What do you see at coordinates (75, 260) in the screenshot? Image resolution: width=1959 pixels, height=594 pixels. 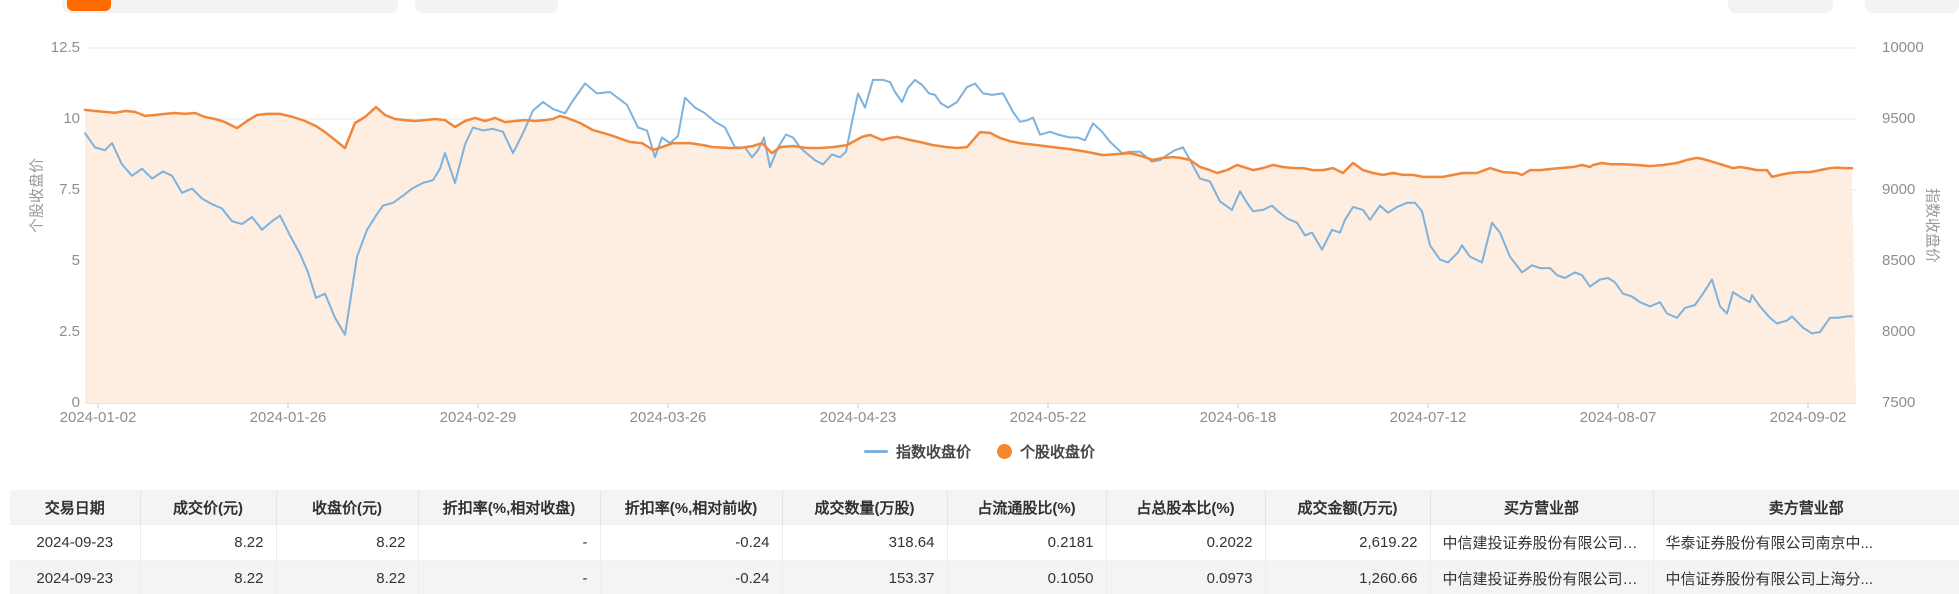 I see `left-axis-tick-label: 5` at bounding box center [75, 260].